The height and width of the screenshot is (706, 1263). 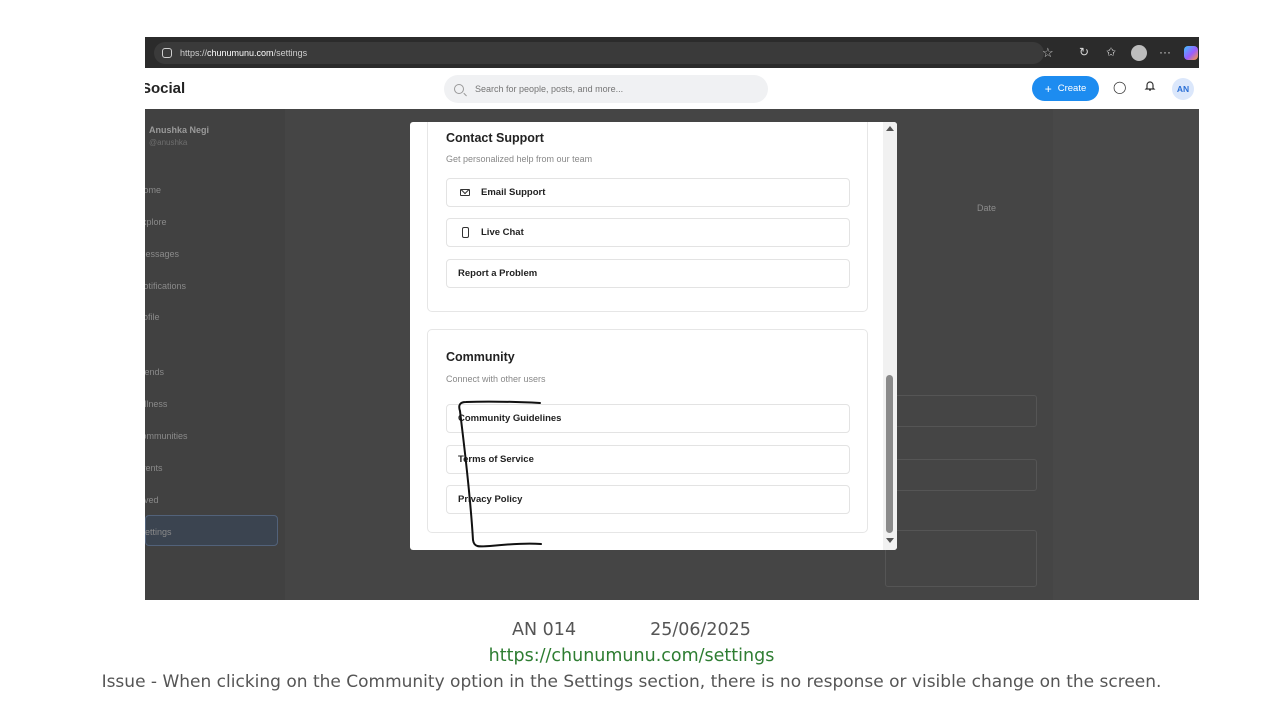 I want to click on chat-icon: ◯, so click(x=1119, y=87).